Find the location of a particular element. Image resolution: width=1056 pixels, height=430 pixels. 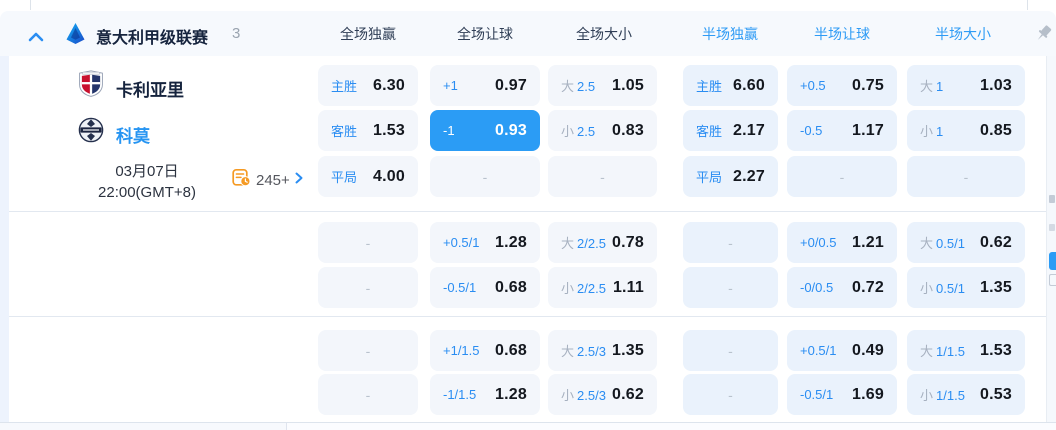

odds-cell: 客胜 1.53 is located at coordinates (368, 130).